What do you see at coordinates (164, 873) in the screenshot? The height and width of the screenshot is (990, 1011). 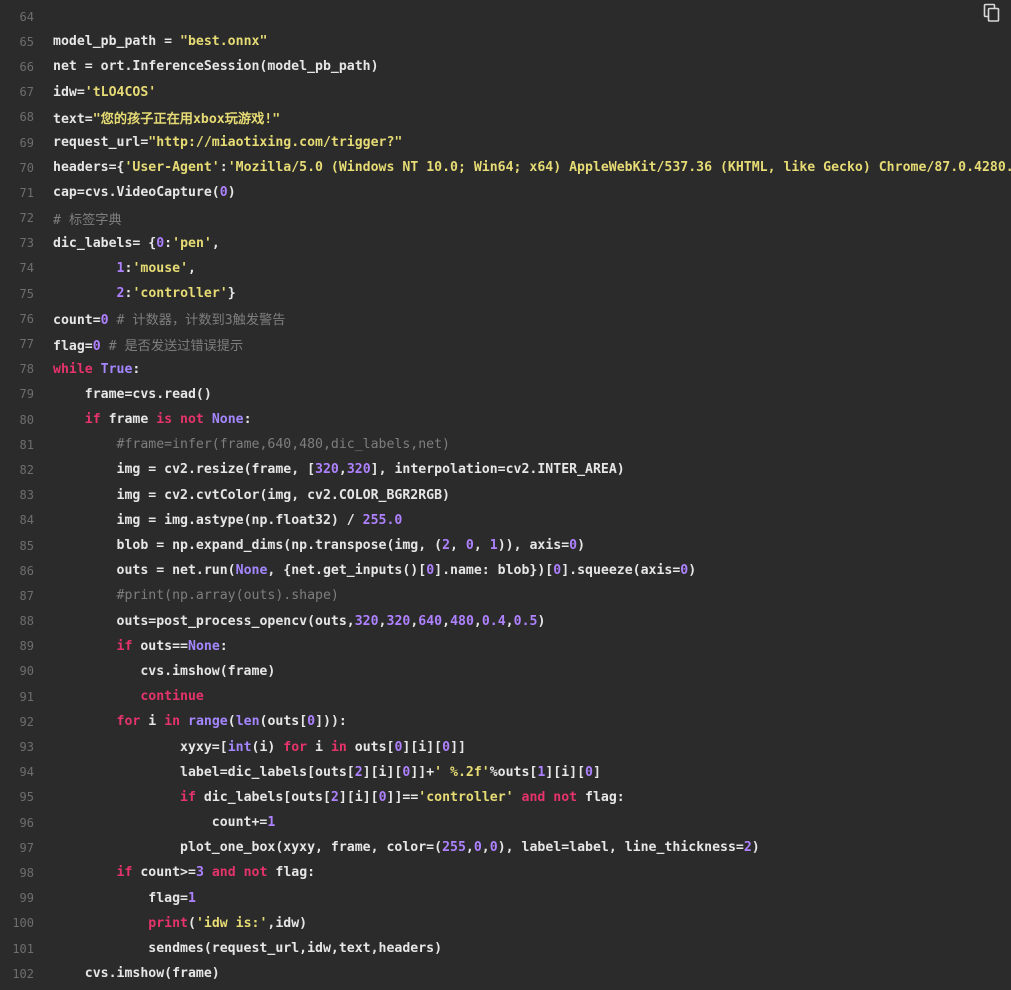 I see `code-token: count>=` at bounding box center [164, 873].